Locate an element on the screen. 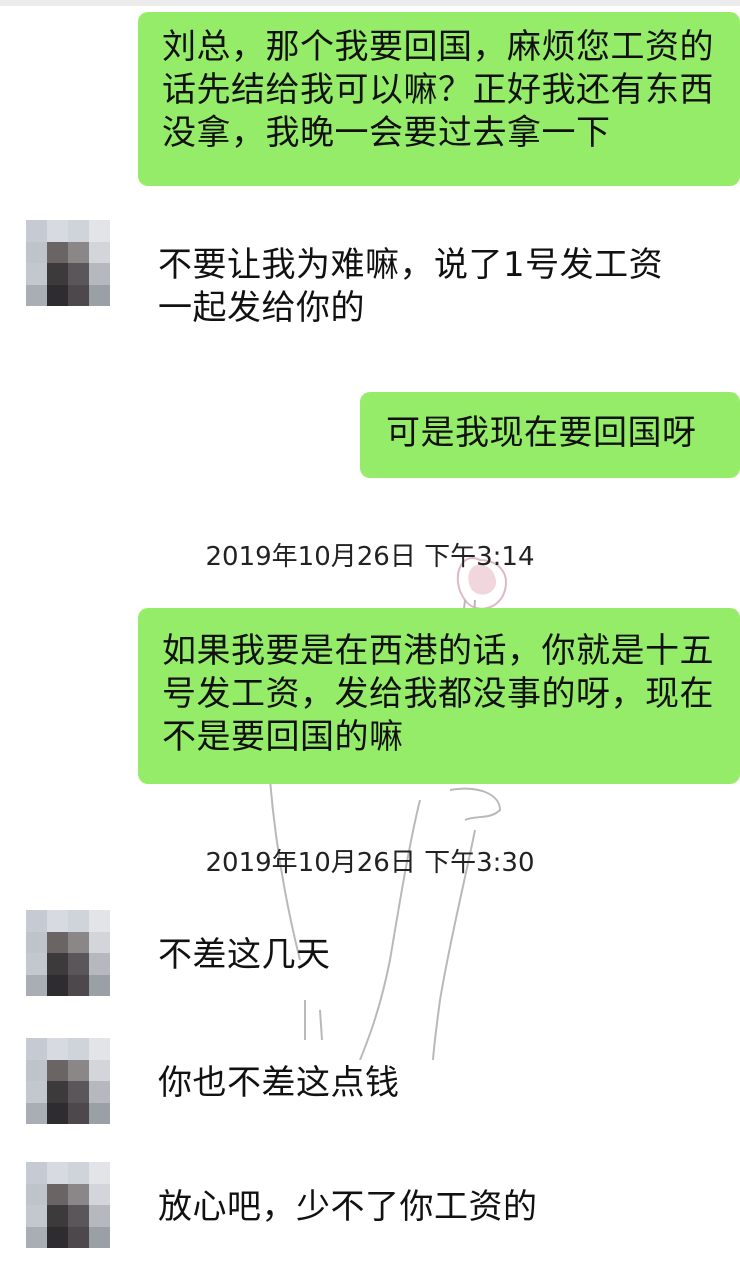 The width and height of the screenshot is (740, 1280). outgoing-message-bubble: 可是我现在要回国呀 is located at coordinates (550, 435).